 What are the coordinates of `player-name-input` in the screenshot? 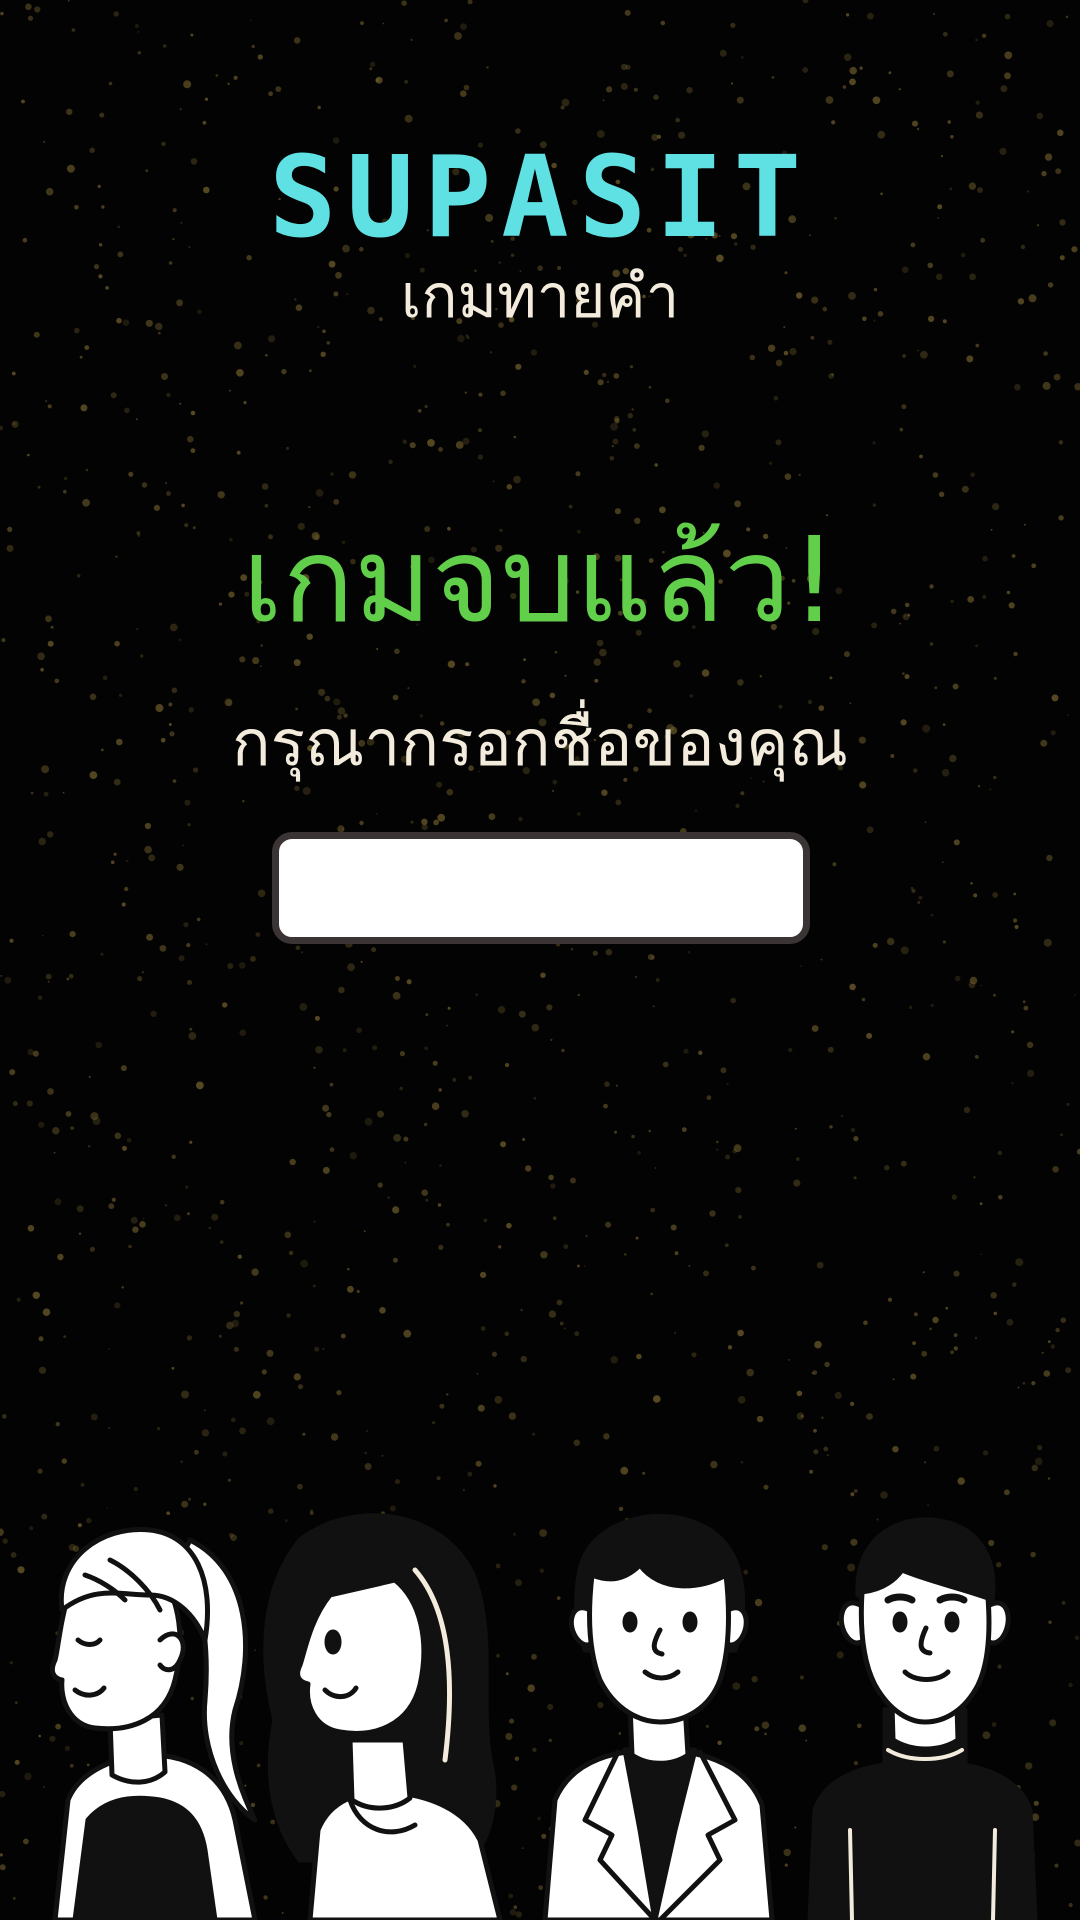 It's located at (541, 888).